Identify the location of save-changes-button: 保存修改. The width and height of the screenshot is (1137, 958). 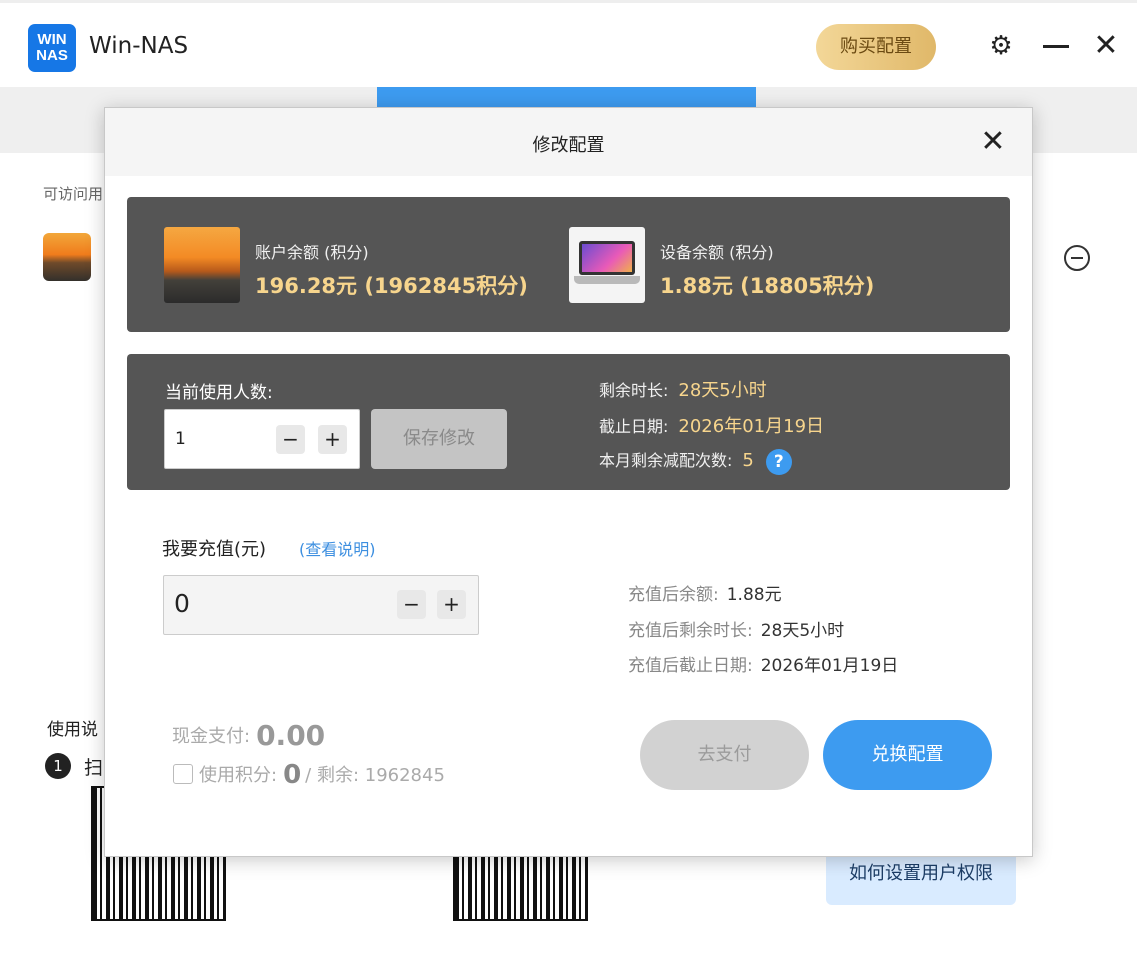
(439, 439).